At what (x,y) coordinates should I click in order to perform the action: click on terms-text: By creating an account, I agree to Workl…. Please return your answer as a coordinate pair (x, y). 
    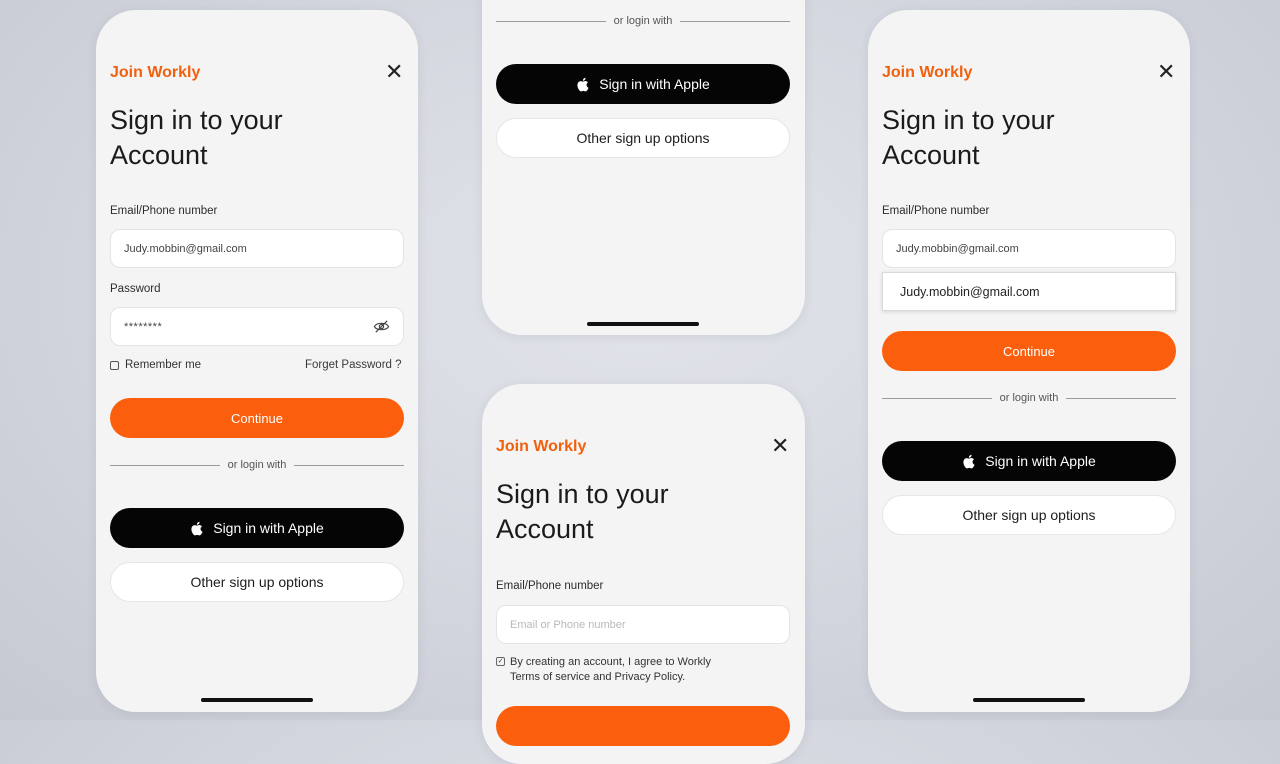
    Looking at the image, I should click on (610, 669).